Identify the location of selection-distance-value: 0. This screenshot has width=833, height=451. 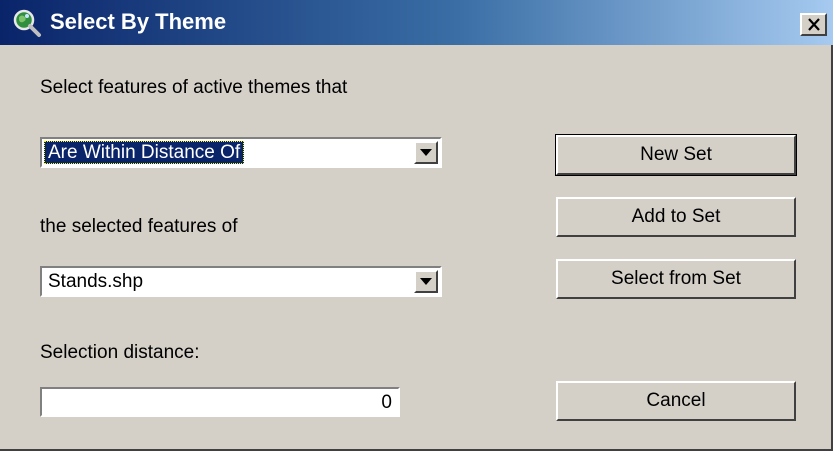
(386, 402).